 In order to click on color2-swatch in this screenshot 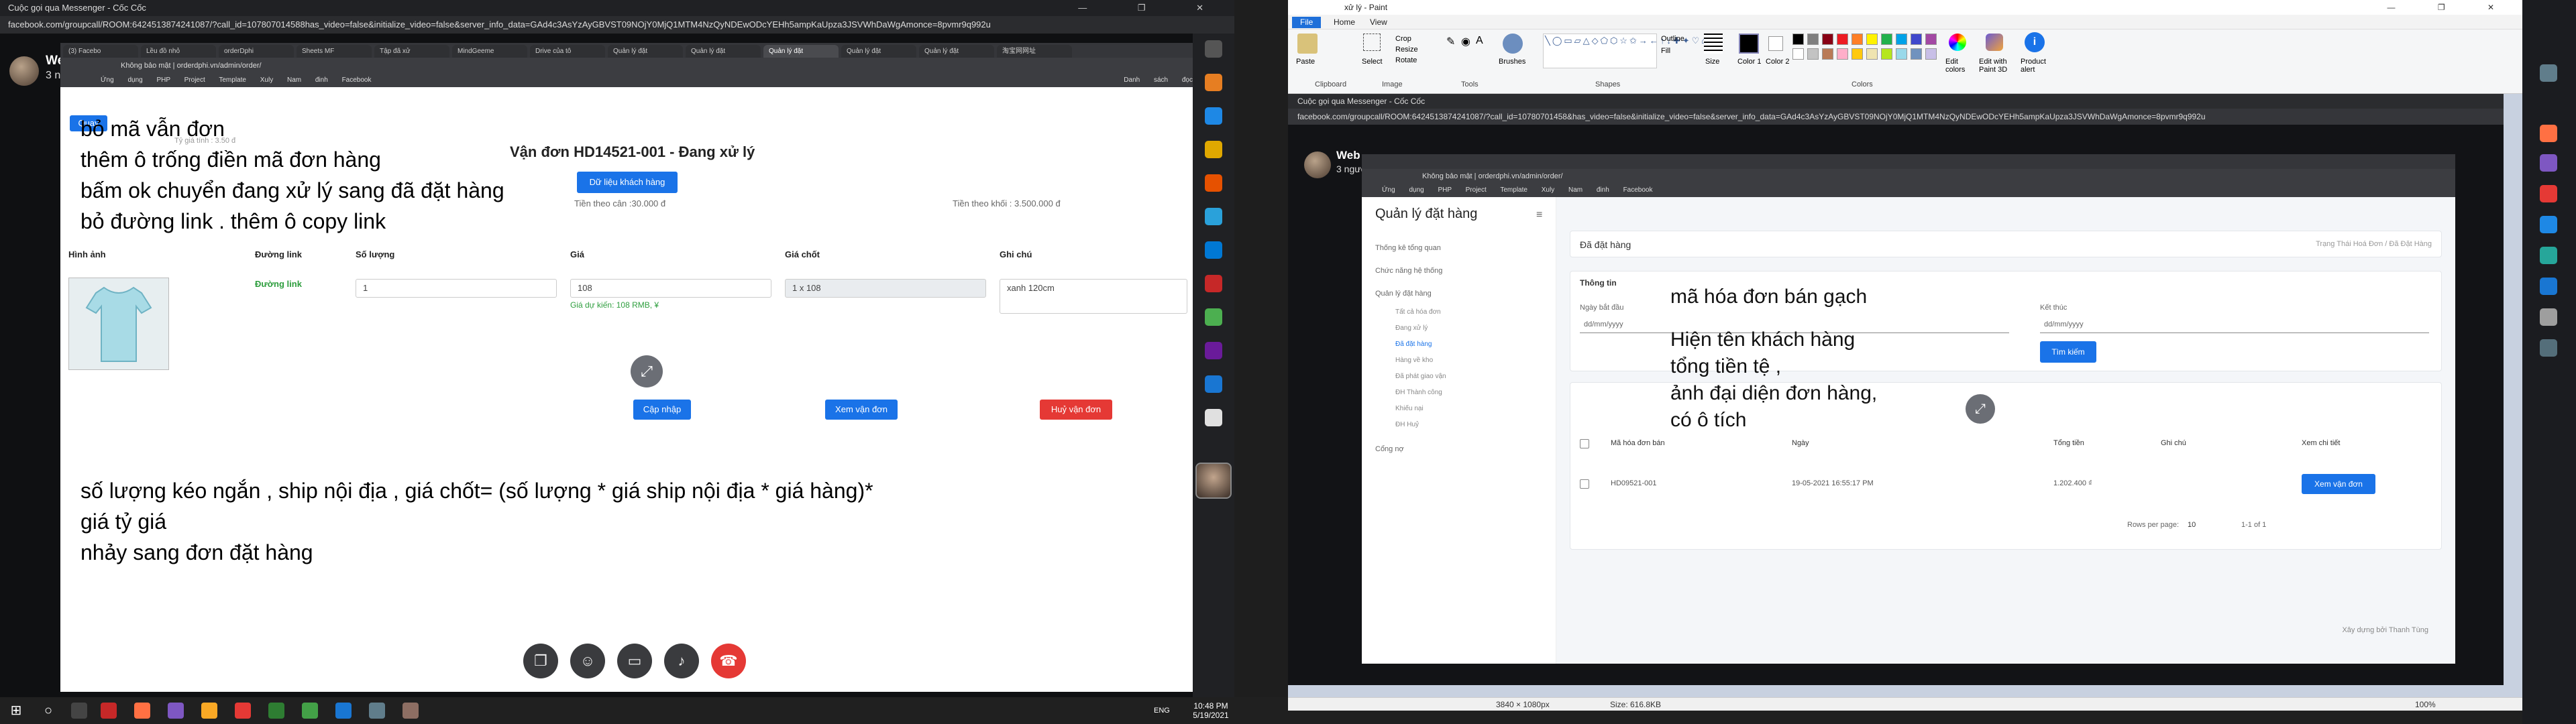, I will do `click(1775, 43)`.